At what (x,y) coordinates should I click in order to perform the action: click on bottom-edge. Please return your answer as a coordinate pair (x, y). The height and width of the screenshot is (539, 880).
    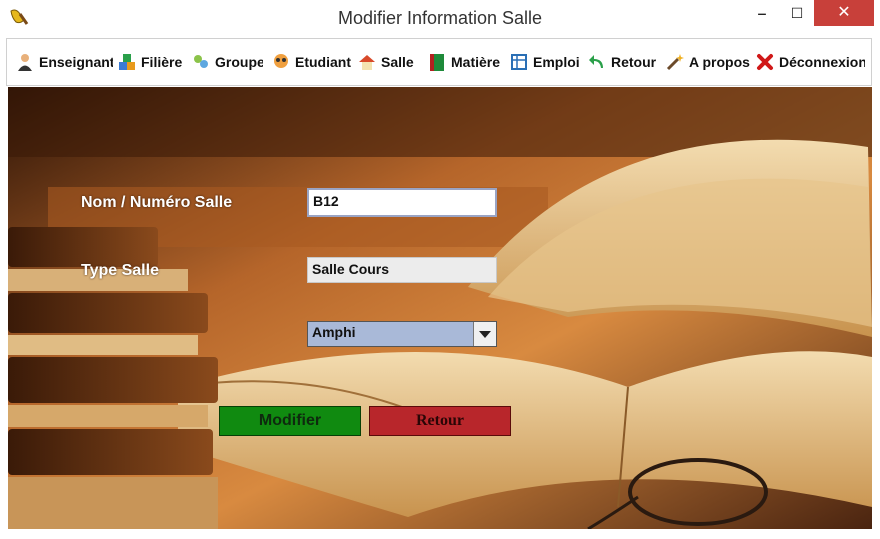
    Looking at the image, I should click on (440, 534).